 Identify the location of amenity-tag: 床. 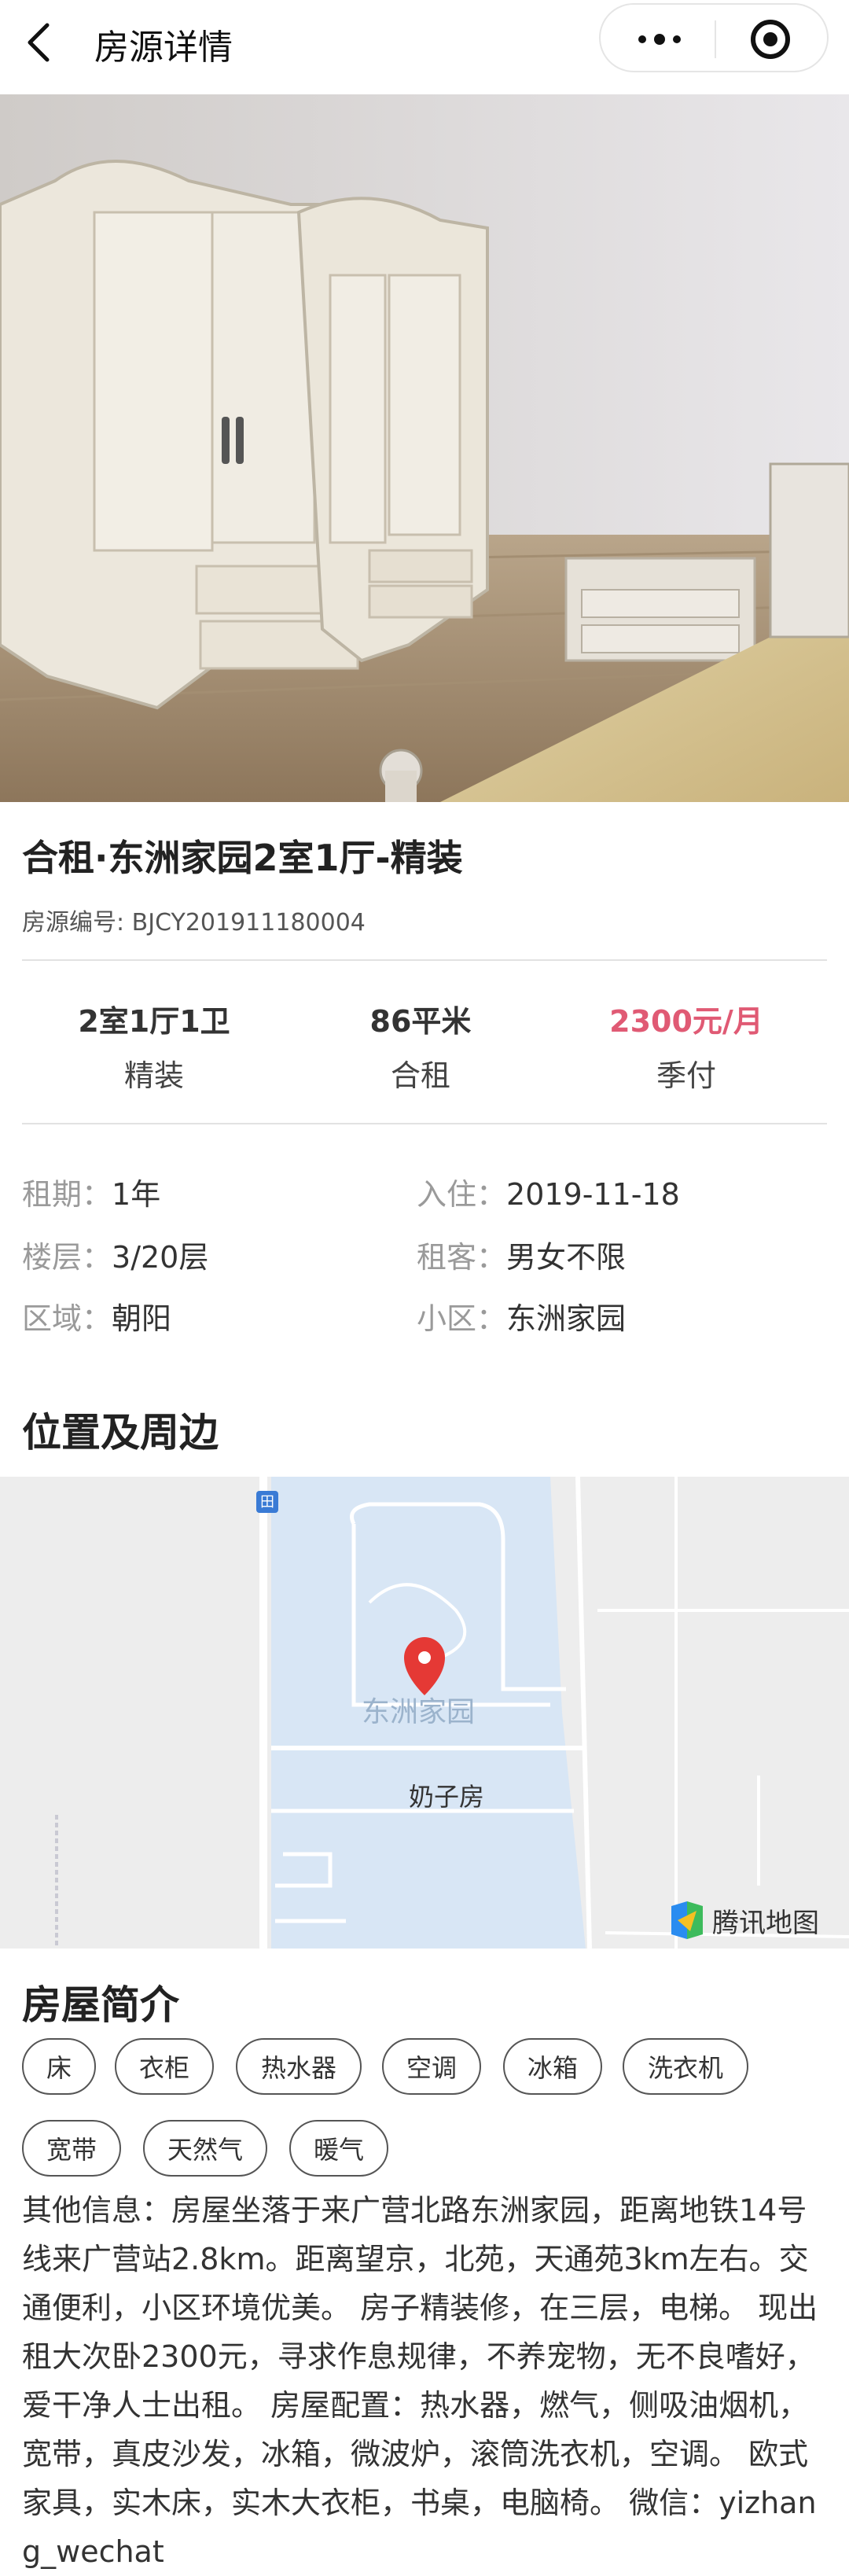
(59, 2066).